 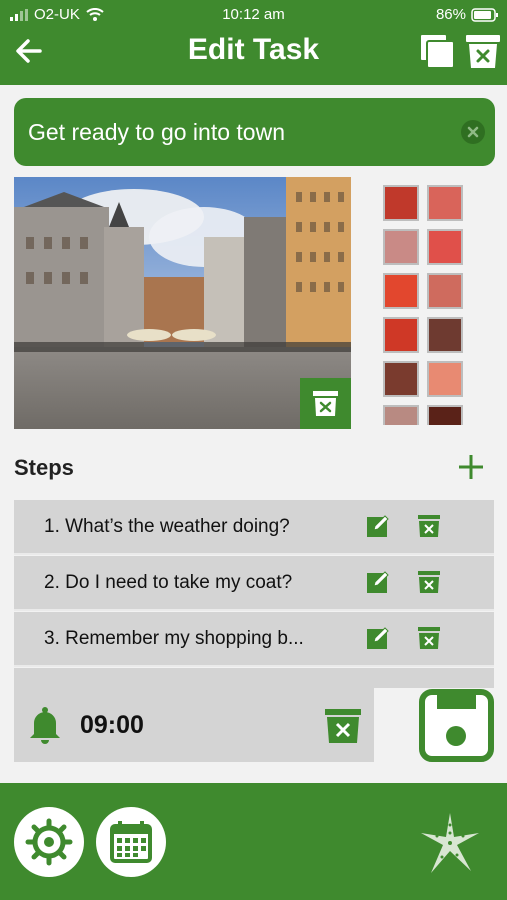 I want to click on status-time: 10:12 am, so click(x=253, y=14).